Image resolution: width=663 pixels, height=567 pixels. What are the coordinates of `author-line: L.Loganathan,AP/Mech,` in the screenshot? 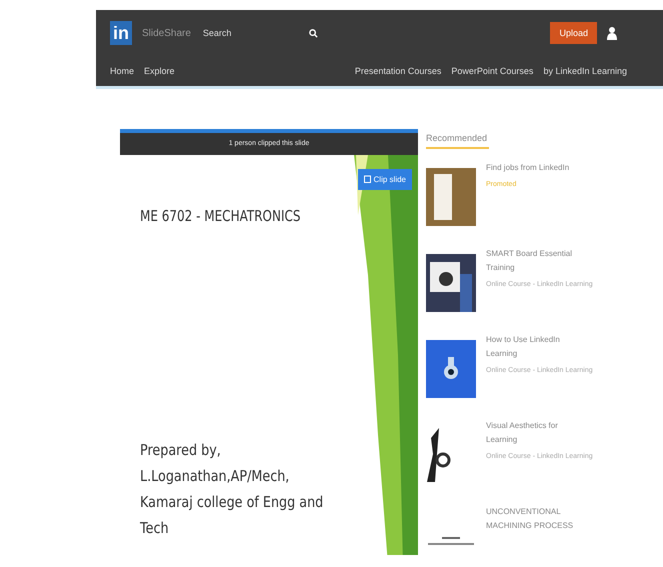 It's located at (215, 476).